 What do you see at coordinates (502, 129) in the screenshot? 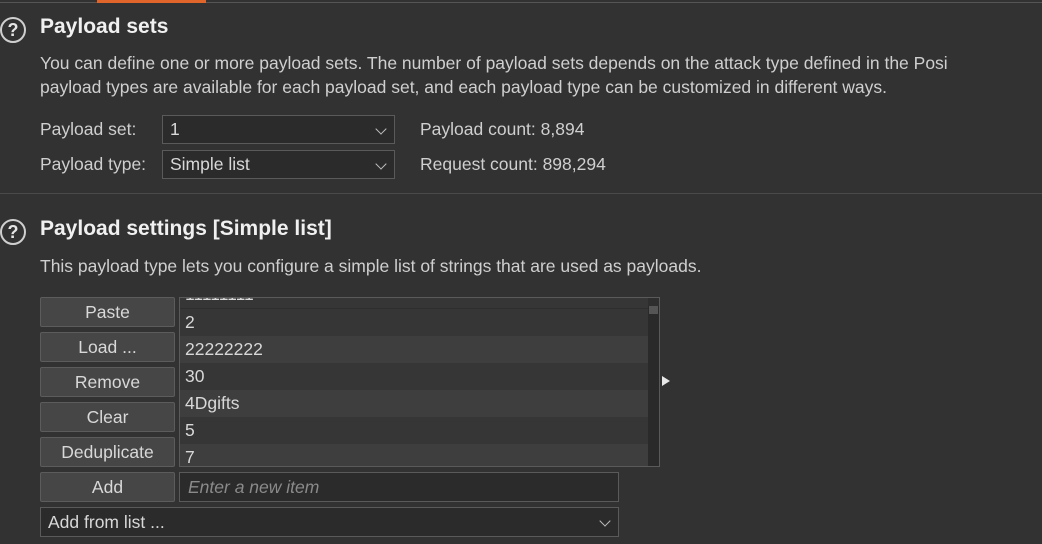
I see `payload-count: Payload count: 8,894` at bounding box center [502, 129].